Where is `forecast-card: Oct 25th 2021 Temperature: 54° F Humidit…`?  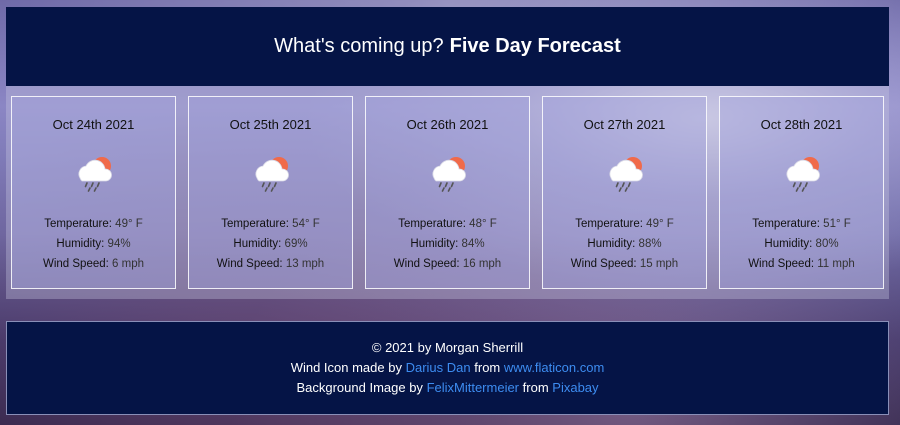 forecast-card: Oct 25th 2021 Temperature: 54° F Humidit… is located at coordinates (270, 192).